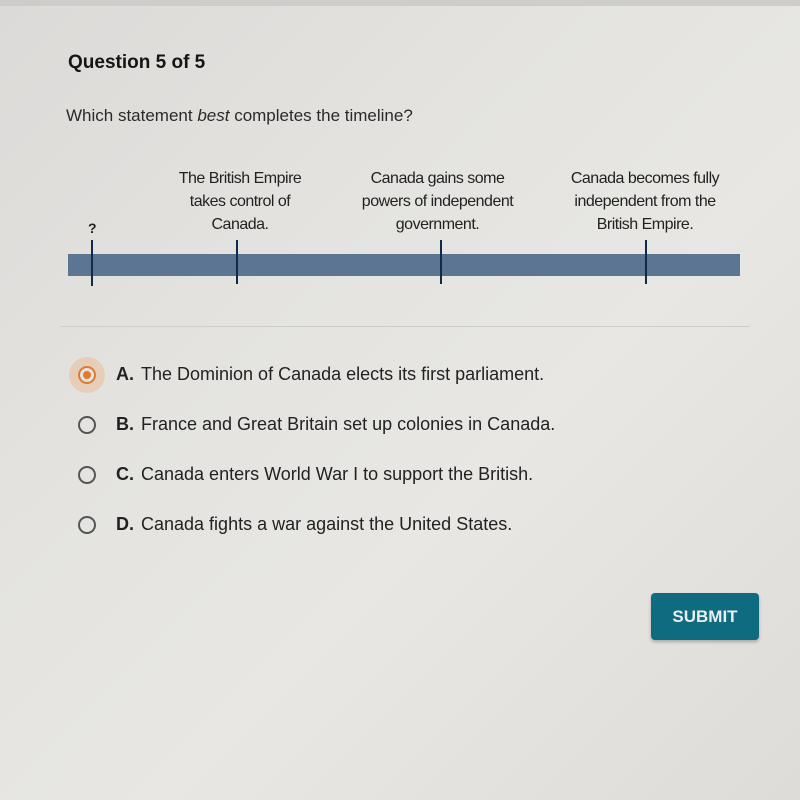  I want to click on timeline-event-3-line-1: Canada becomes fully, so click(645, 178).